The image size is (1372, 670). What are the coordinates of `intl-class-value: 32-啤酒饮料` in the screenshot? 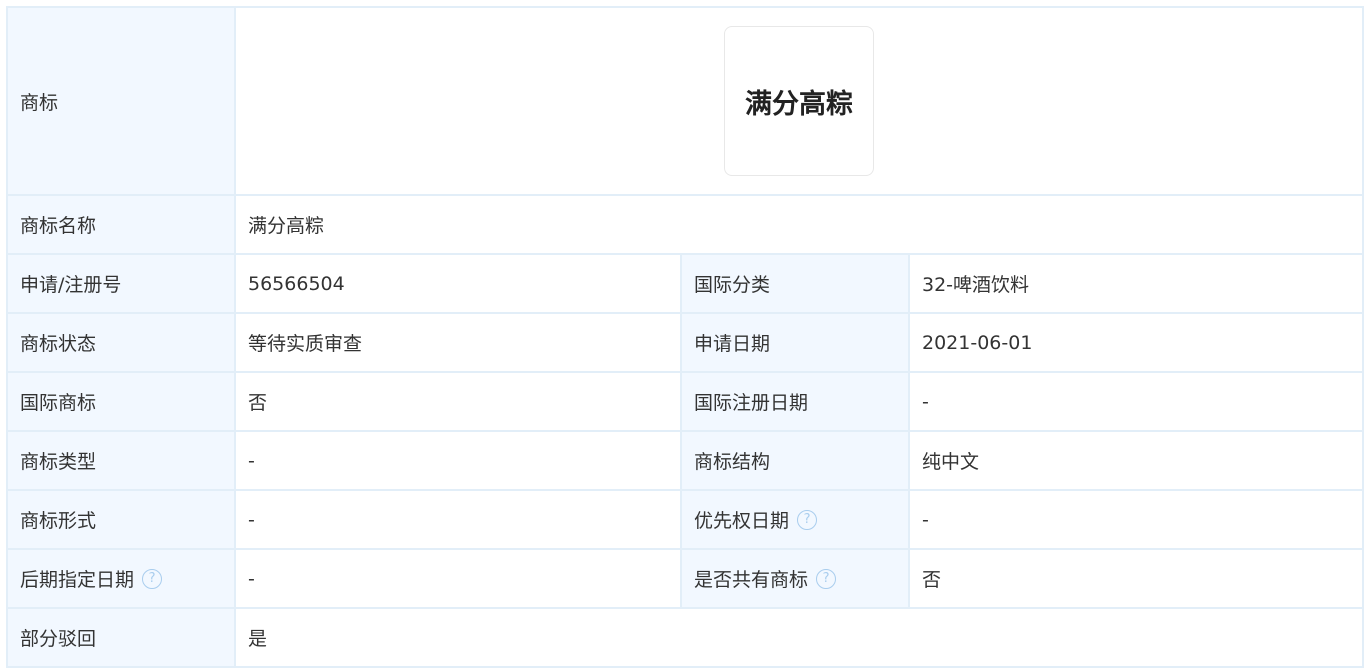 It's located at (1136, 283).